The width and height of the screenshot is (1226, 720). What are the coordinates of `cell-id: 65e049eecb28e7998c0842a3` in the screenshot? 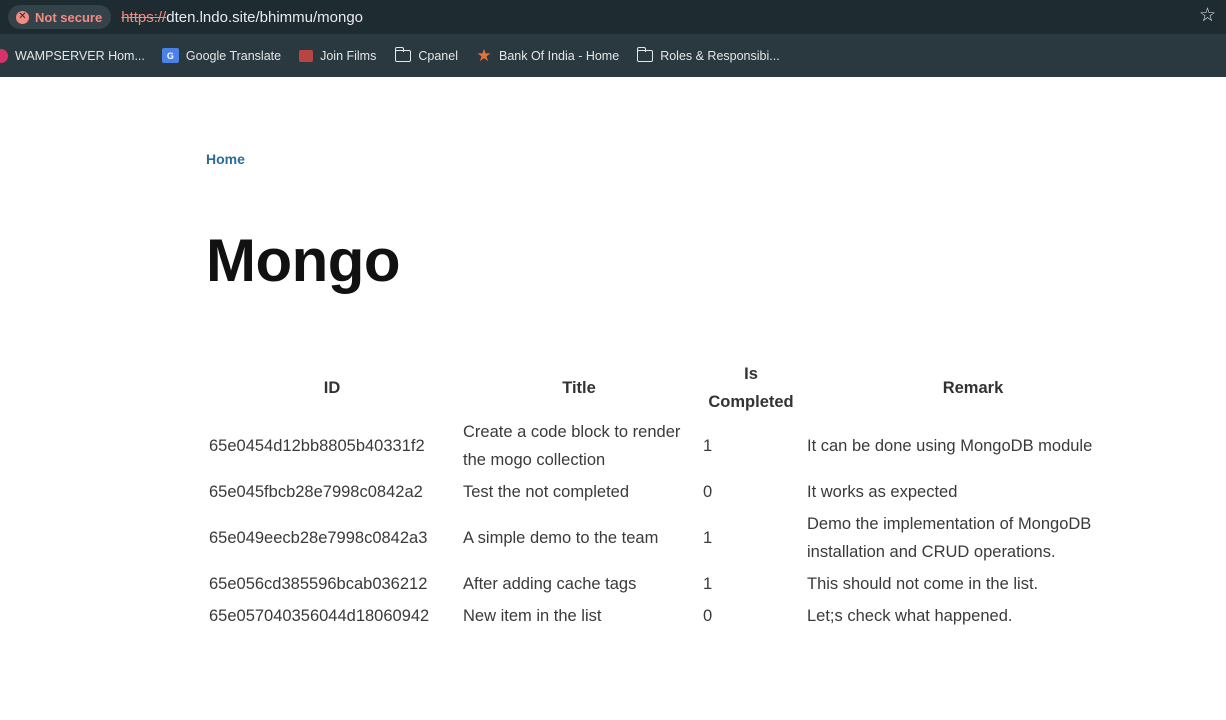 It's located at (318, 538).